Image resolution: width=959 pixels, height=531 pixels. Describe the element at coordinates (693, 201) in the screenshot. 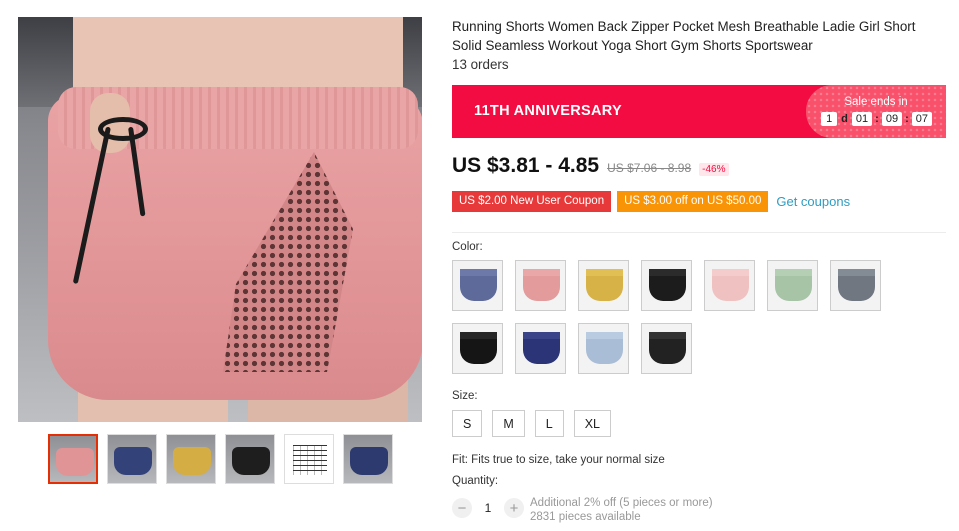

I see `store-coupon: US $3.00 off on US $50.00` at that location.